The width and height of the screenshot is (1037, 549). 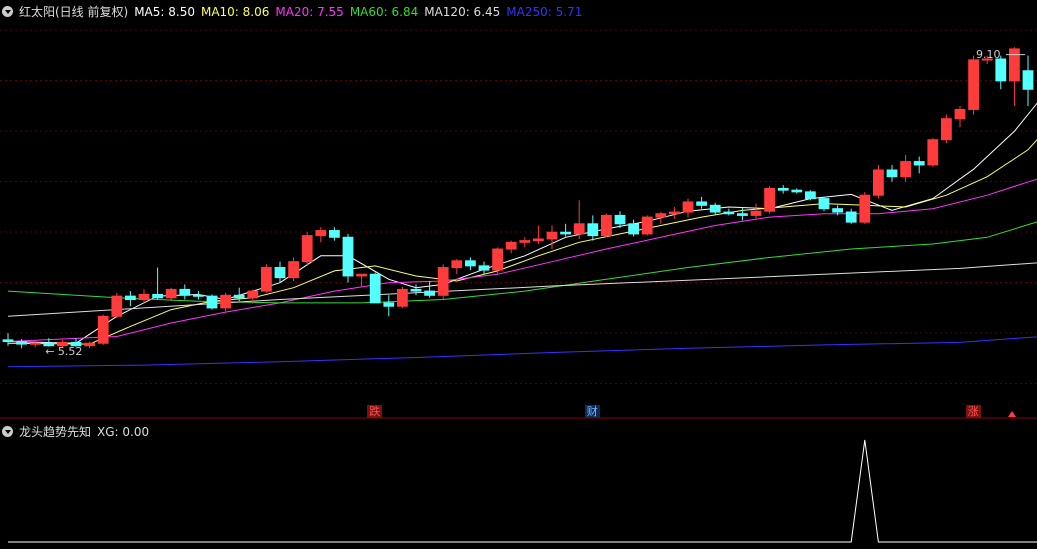 I want to click on indicator-header: 龙头趋势先知 XG: 0.00, so click(x=78, y=432).